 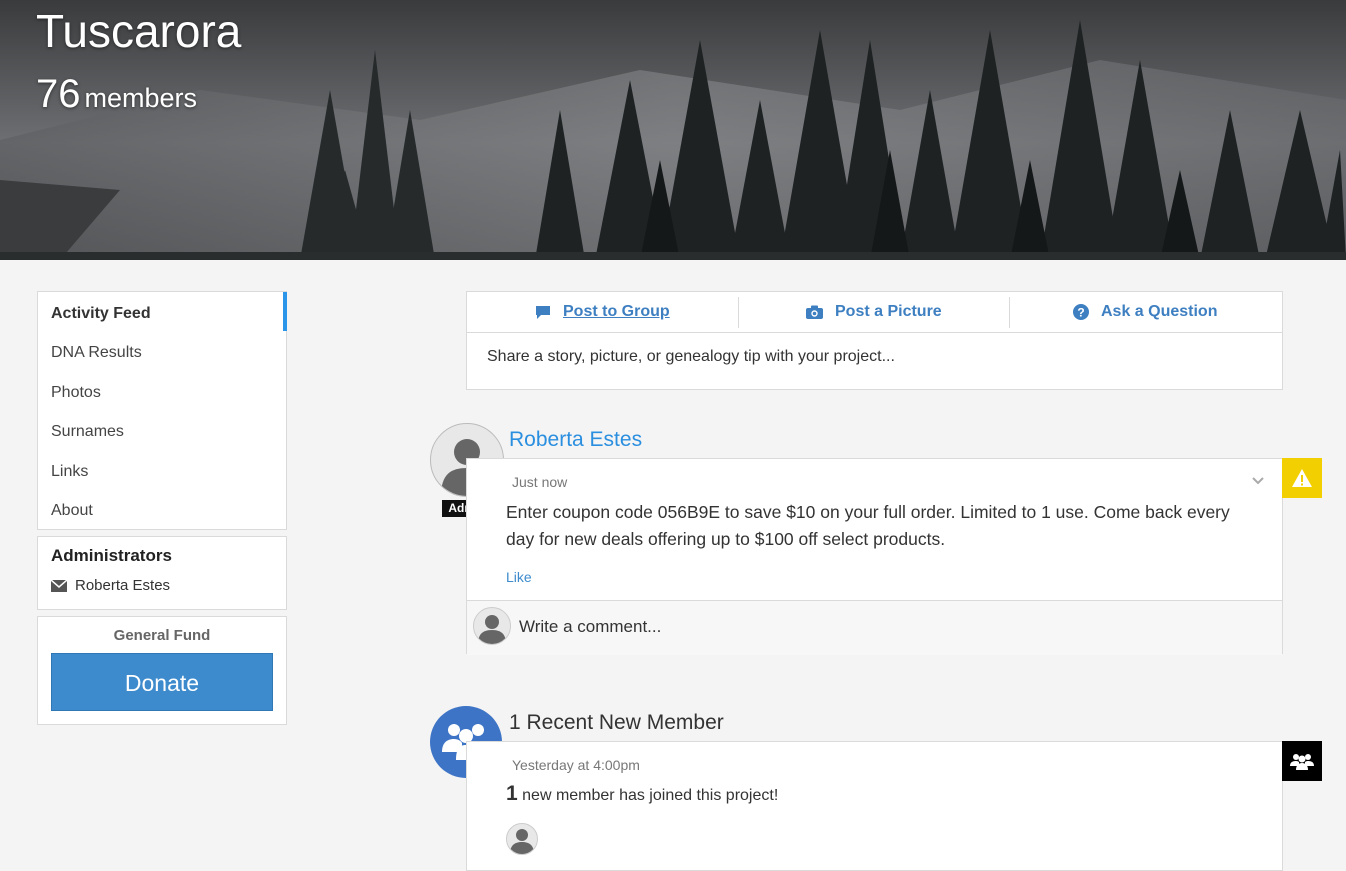 I want to click on new-member-avatar, so click(x=522, y=839).